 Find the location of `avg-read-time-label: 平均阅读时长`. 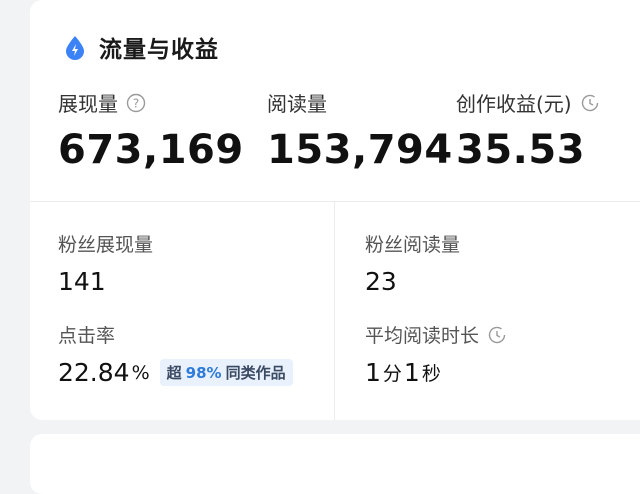

avg-read-time-label: 平均阅读时长 is located at coordinates (422, 336).